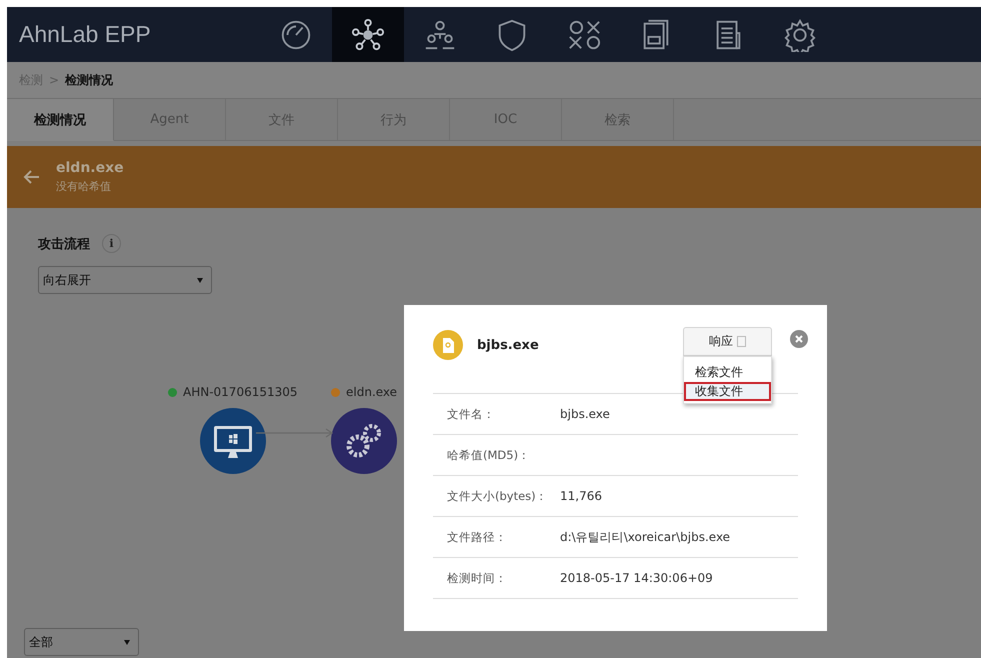  Describe the element at coordinates (741, 341) in the screenshot. I see `box-icon` at that location.